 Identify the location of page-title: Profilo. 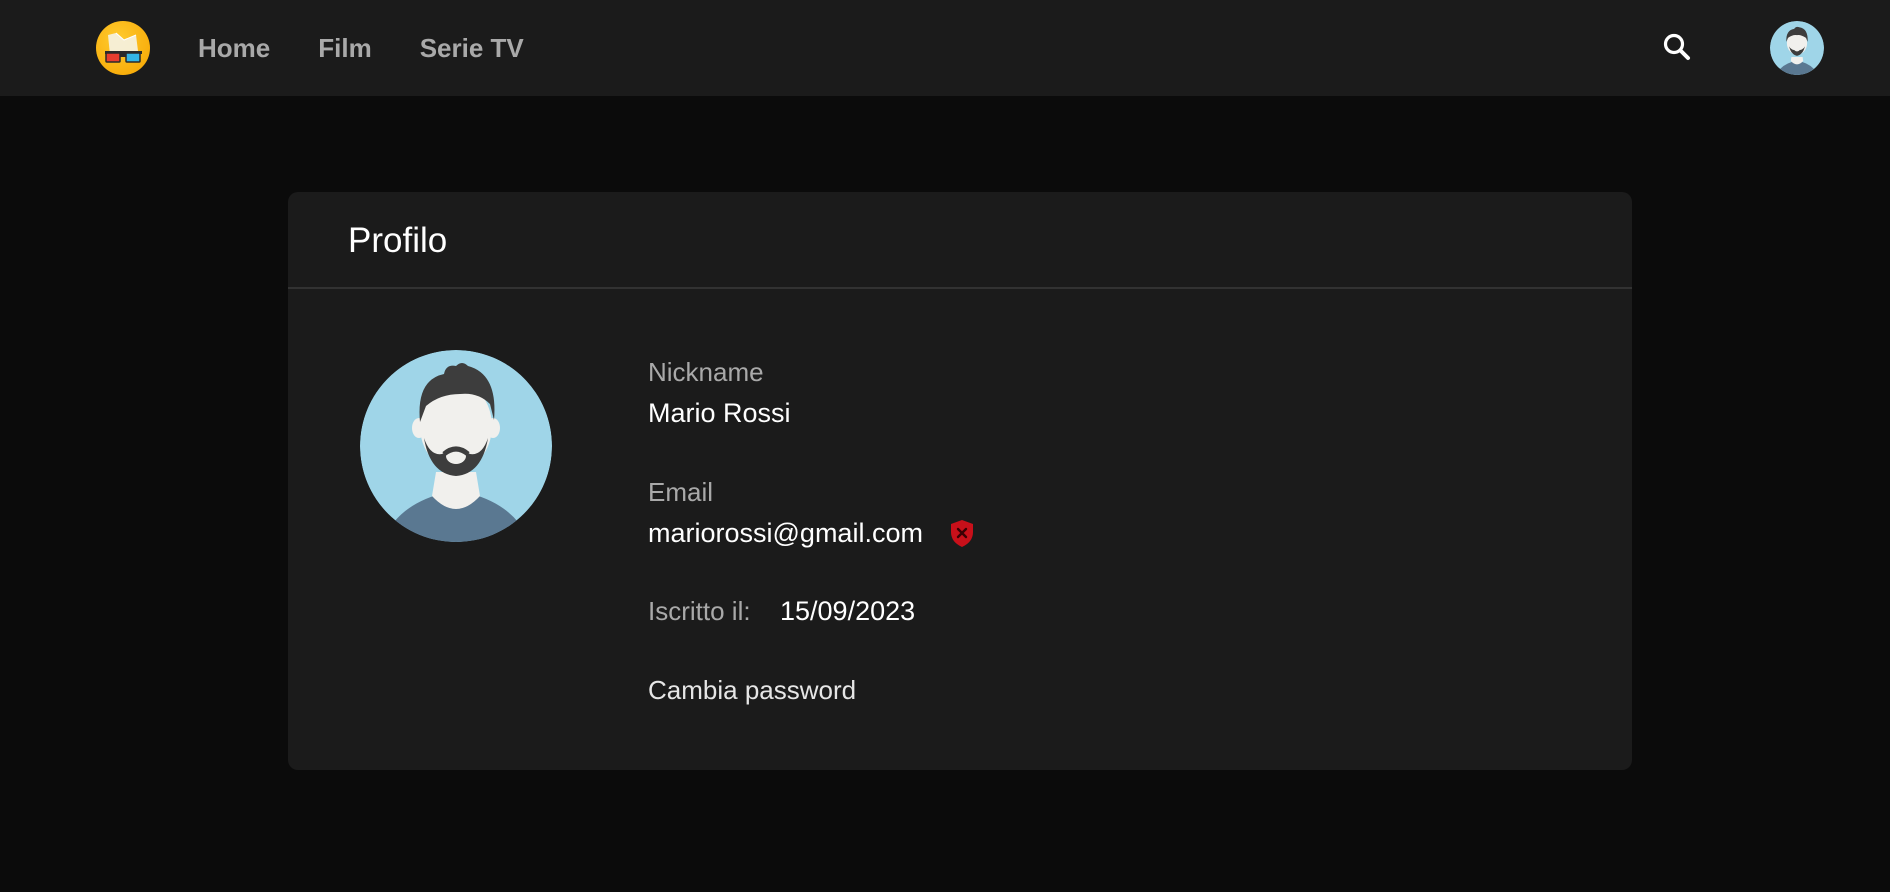
(398, 240).